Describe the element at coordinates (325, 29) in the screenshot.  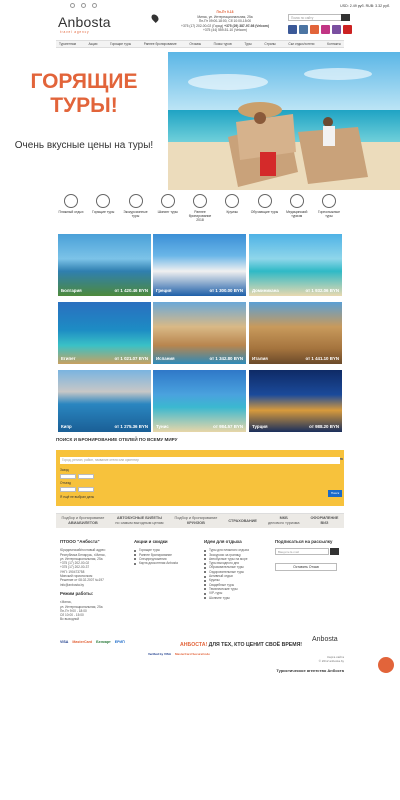
I see `instagram-icon` at that location.